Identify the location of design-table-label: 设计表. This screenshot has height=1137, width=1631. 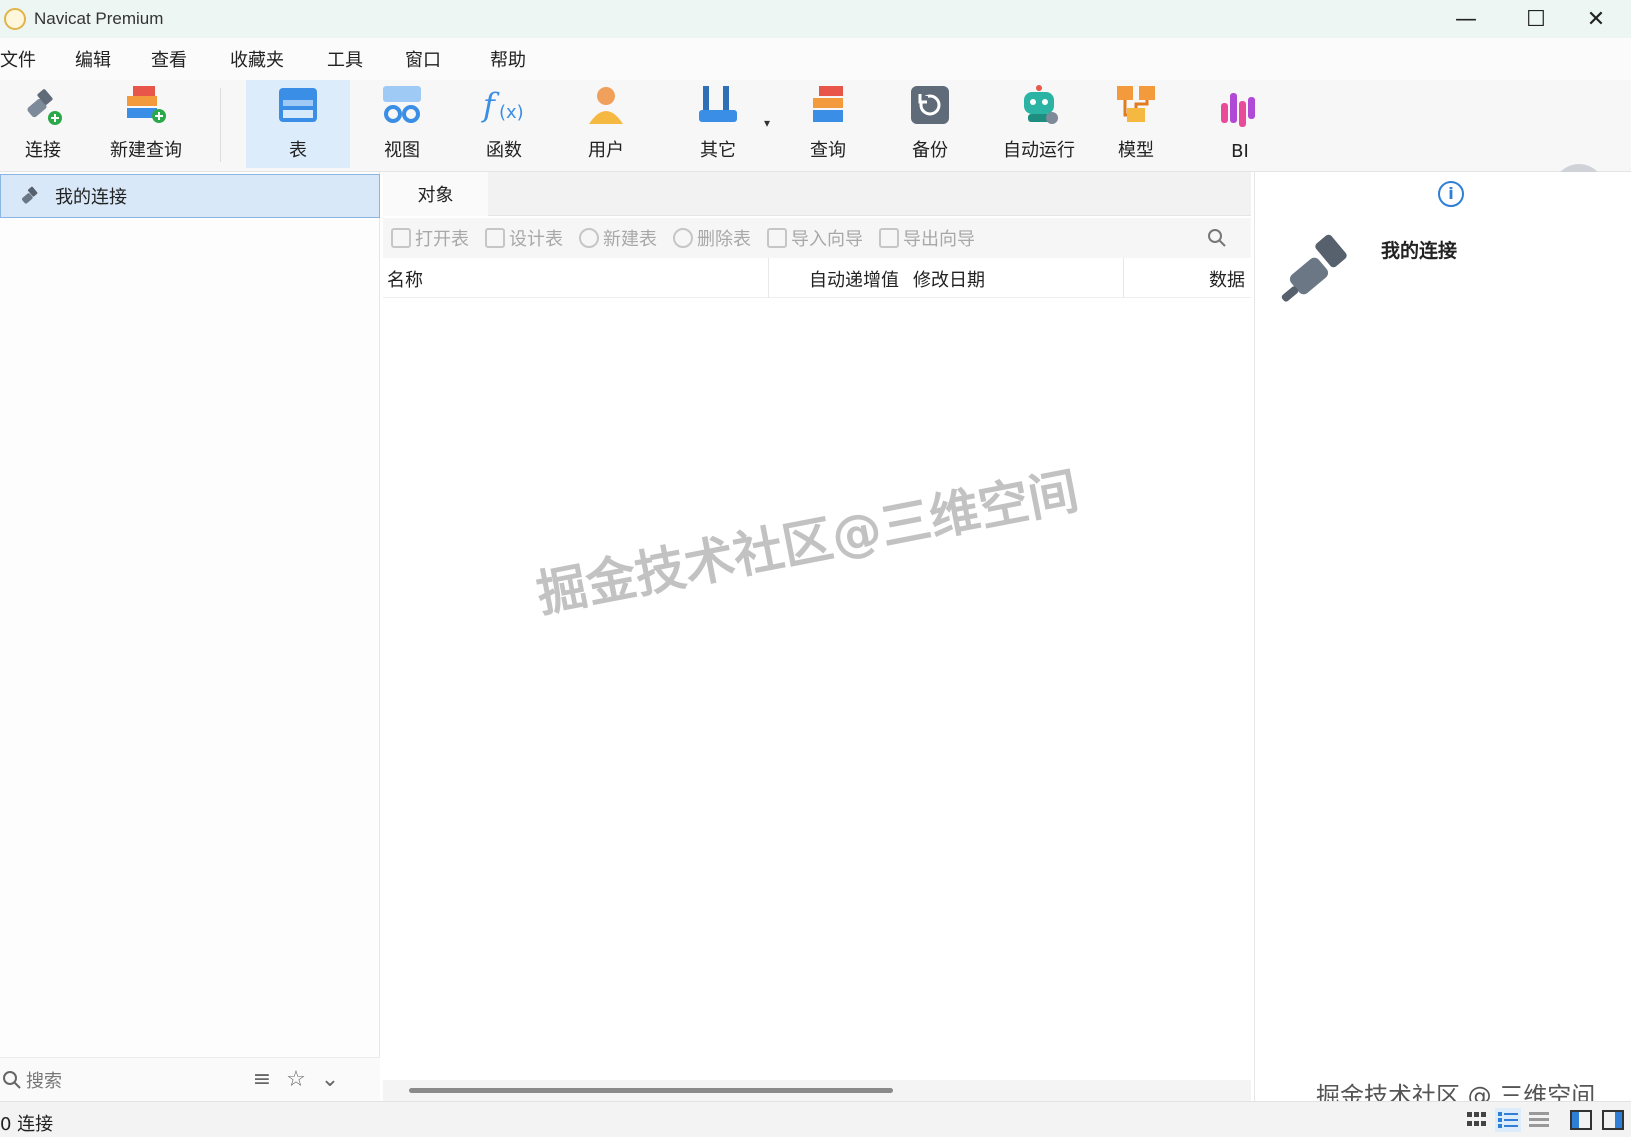
(536, 239).